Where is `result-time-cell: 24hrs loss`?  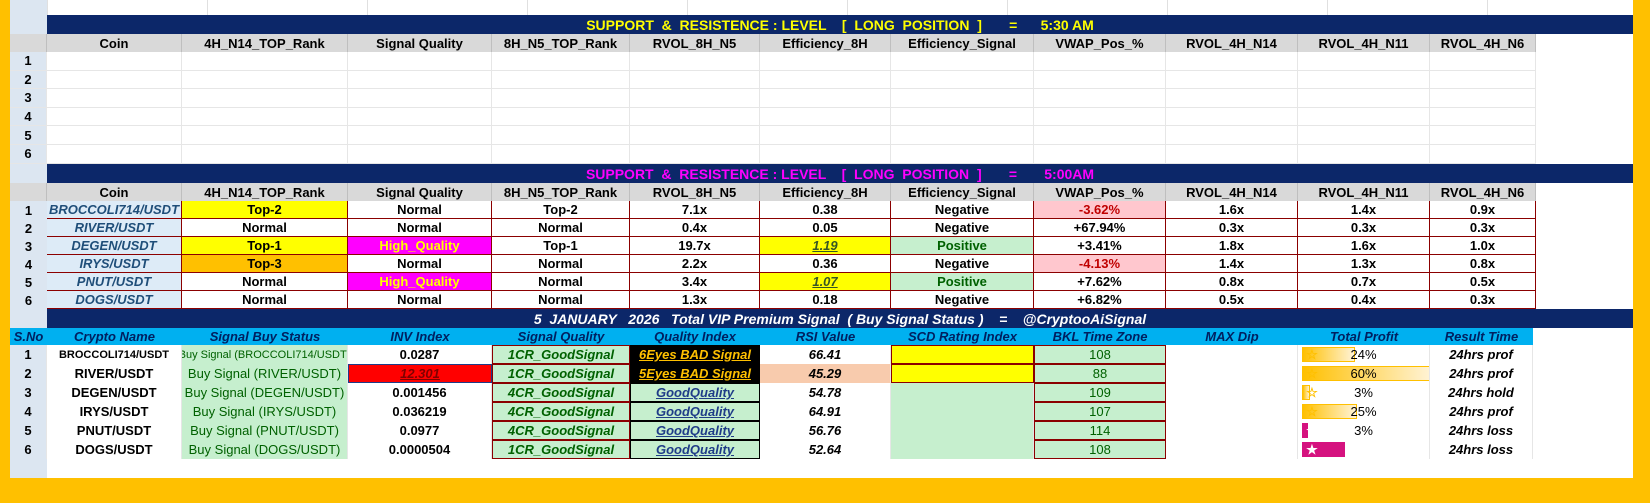
result-time-cell: 24hrs loss is located at coordinates (1481, 449).